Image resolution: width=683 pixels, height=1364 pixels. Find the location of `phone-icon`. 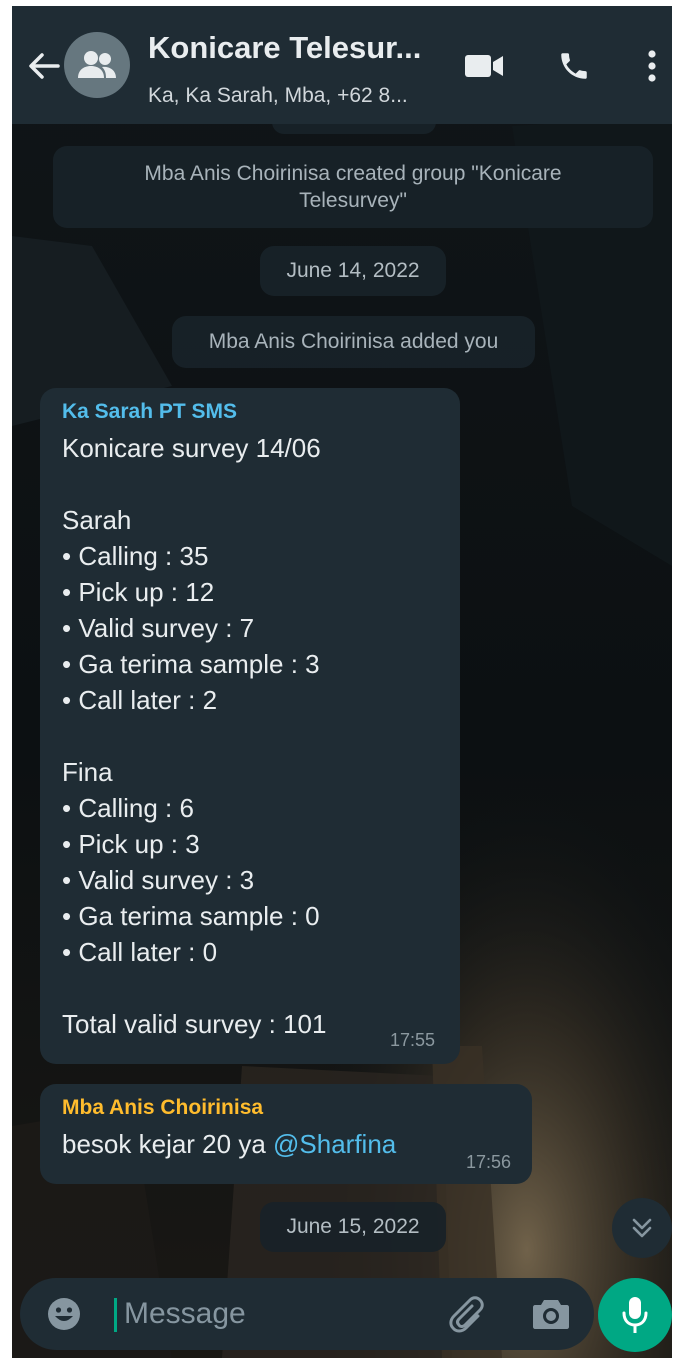

phone-icon is located at coordinates (574, 66).